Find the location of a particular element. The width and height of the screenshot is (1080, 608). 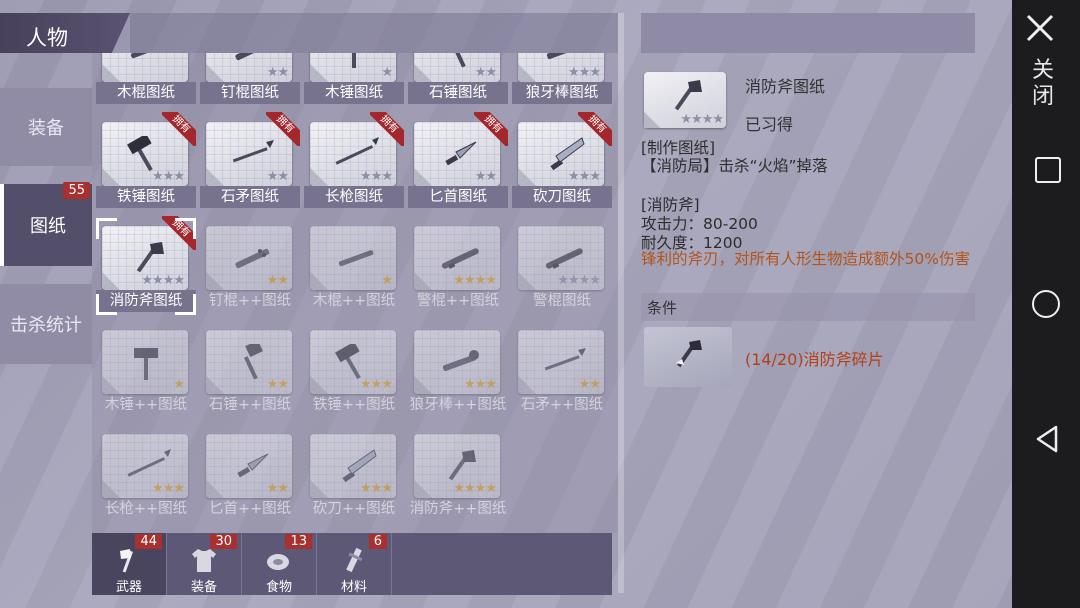

long-spear-icon is located at coordinates (149, 463).